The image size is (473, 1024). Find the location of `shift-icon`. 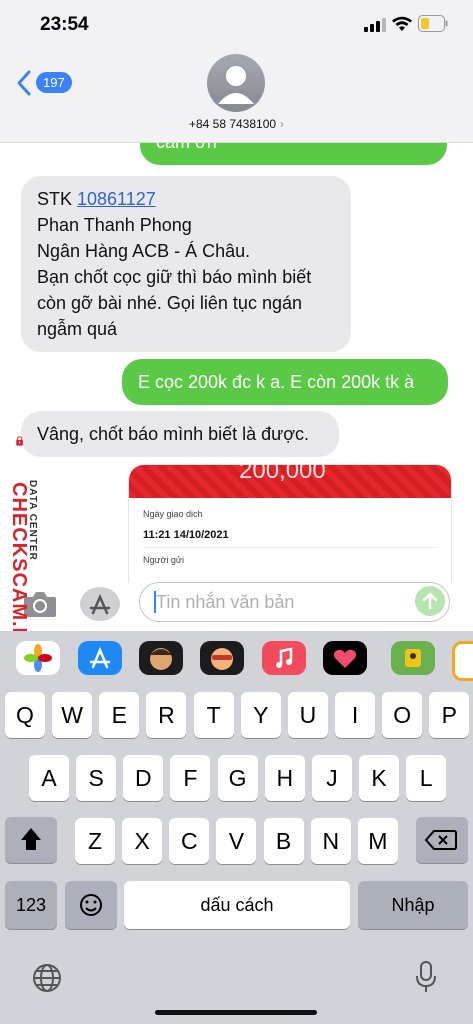

shift-icon is located at coordinates (31, 839).